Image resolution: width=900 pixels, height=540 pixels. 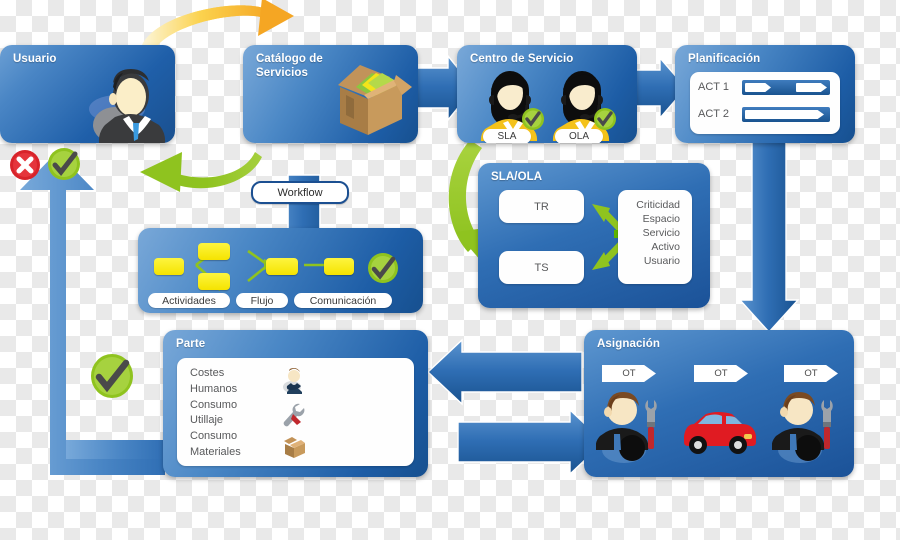 I want to click on node-centro-servicio: Centro de Servicio SLA OLA, so click(x=547, y=94).